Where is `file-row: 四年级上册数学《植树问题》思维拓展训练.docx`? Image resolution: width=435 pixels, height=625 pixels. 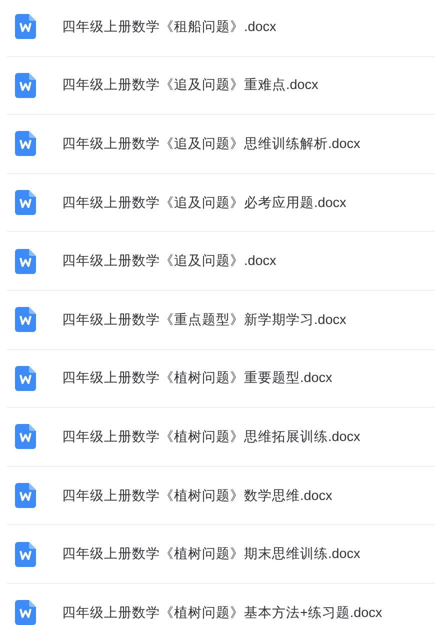
file-row: 四年级上册数学《植树问题》思维拓展训练.docx is located at coordinates (221, 437).